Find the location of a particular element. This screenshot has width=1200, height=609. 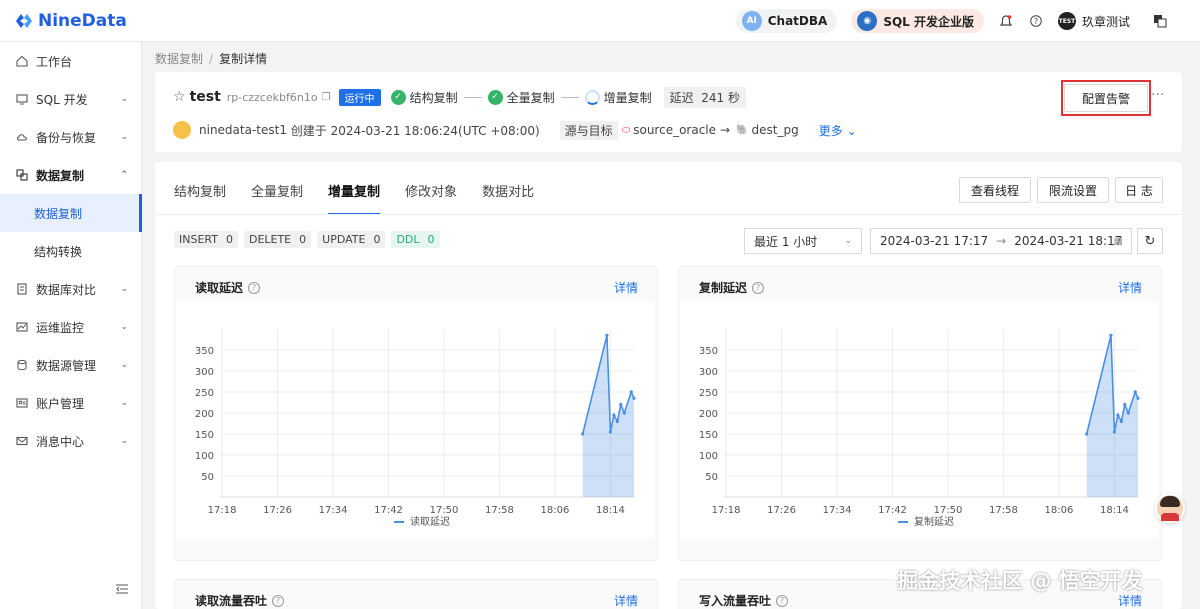

sidebar-subitem-replication: 数据复制 is located at coordinates (71, 213).